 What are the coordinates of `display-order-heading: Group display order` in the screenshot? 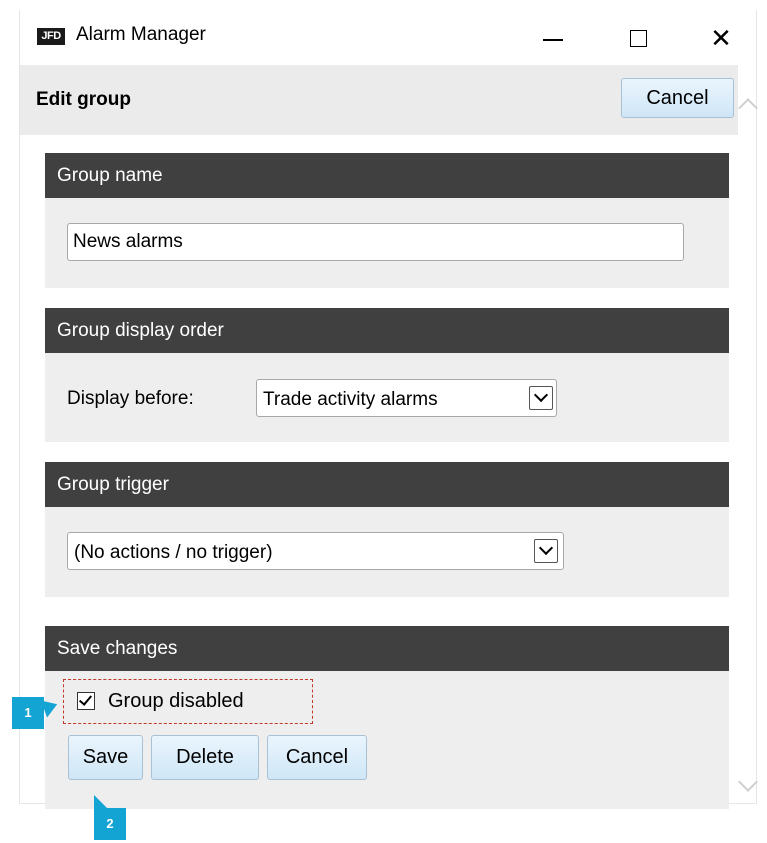 It's located at (387, 330).